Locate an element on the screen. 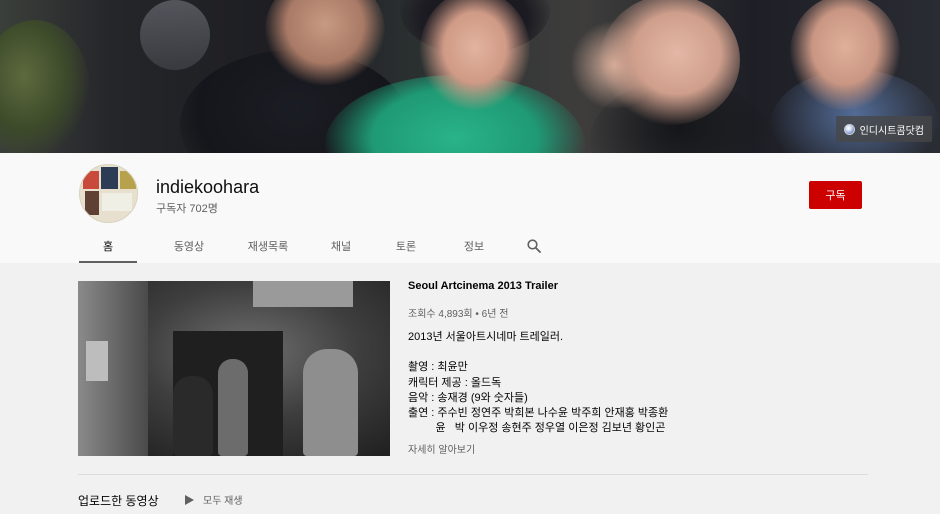 Image resolution: width=940 pixels, height=514 pixels. tab-home: 홈 is located at coordinates (108, 246).